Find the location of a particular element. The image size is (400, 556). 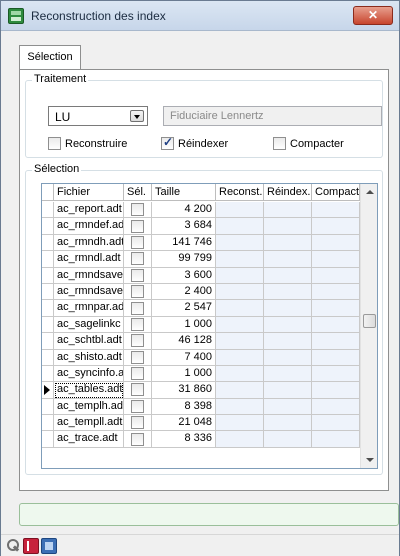

col-header-sel: Sél. is located at coordinates (138, 192).